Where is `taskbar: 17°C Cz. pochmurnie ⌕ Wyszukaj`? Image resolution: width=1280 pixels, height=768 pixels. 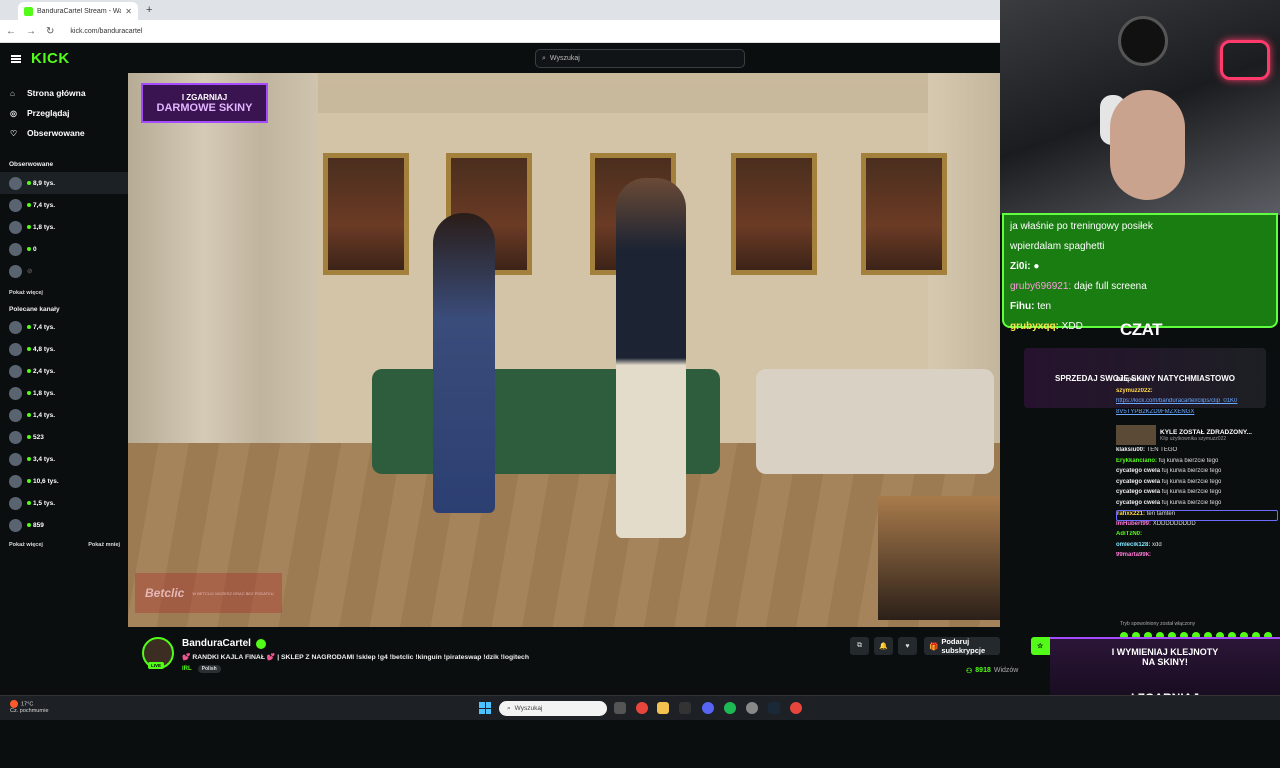 taskbar: 17°C Cz. pochmurnie ⌕ Wyszukaj is located at coordinates (640, 707).